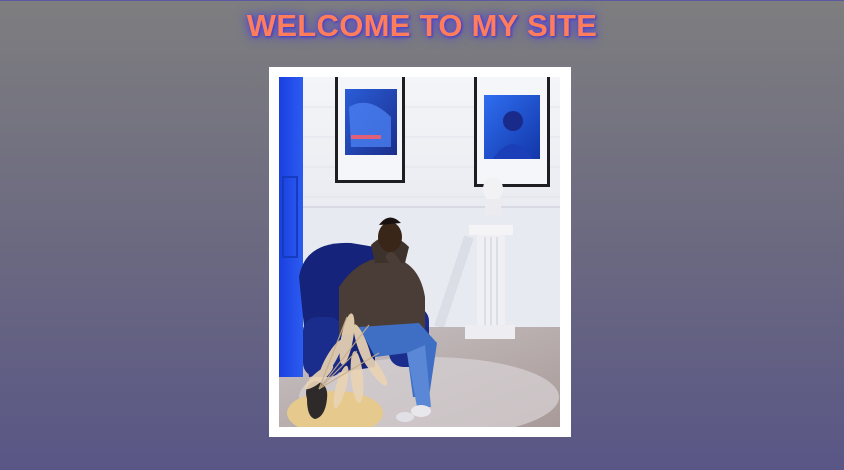 The width and height of the screenshot is (844, 470). I want to click on page-title: WELCOME TO MY SITE, so click(422, 25).